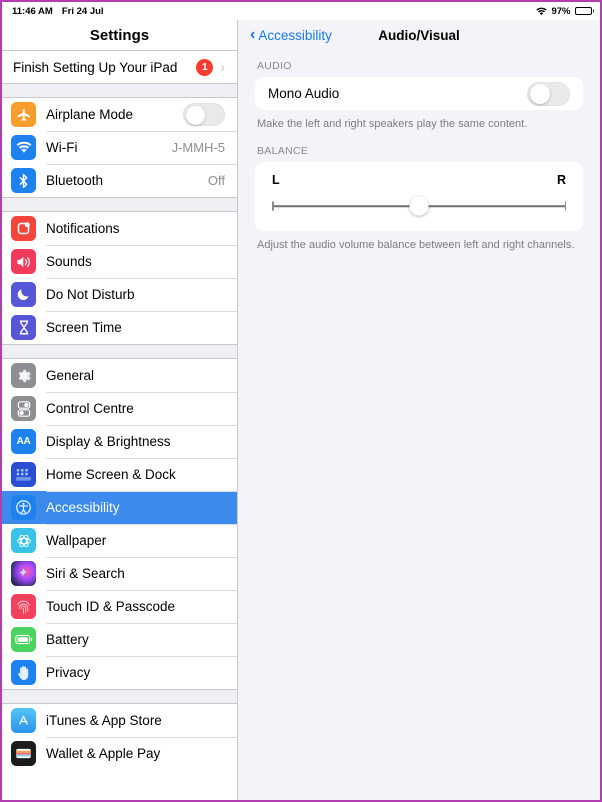  What do you see at coordinates (23, 672) in the screenshot?
I see `privacy-hand-icon` at bounding box center [23, 672].